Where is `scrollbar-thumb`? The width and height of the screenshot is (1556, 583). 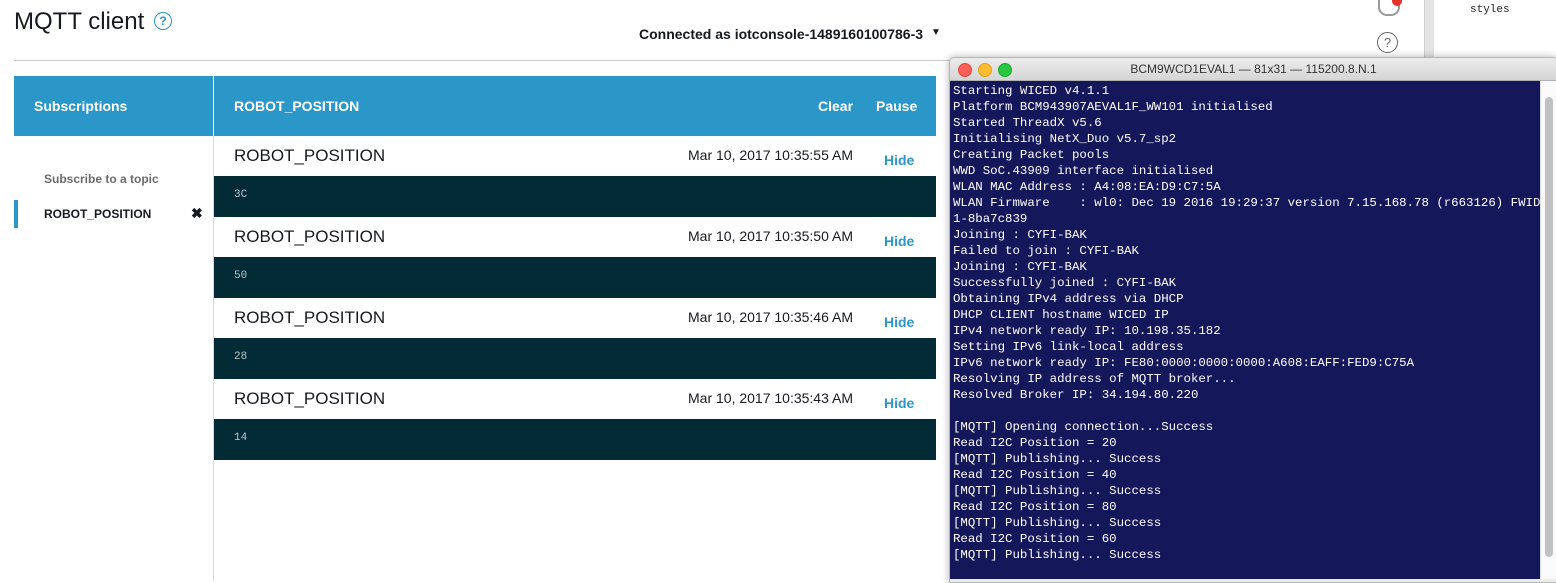
scrollbar-thumb is located at coordinates (1549, 327).